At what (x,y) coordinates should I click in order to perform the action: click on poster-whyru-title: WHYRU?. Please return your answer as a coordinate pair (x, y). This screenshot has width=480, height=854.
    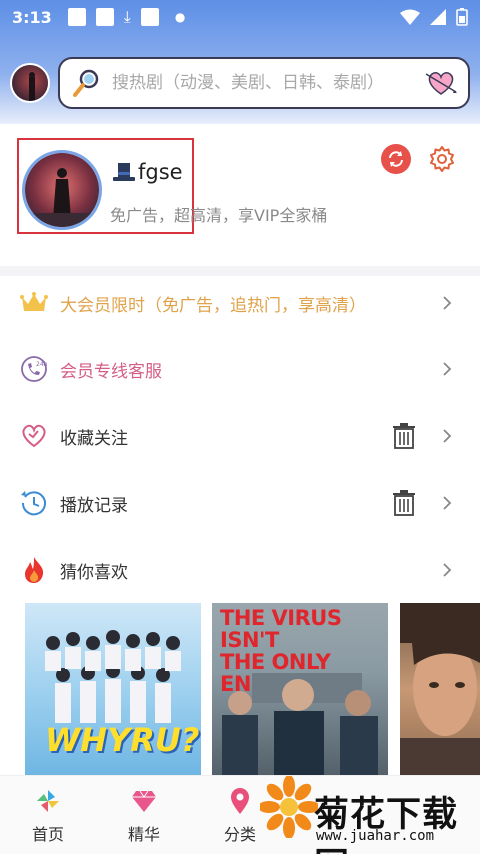
    Looking at the image, I should click on (122, 740).